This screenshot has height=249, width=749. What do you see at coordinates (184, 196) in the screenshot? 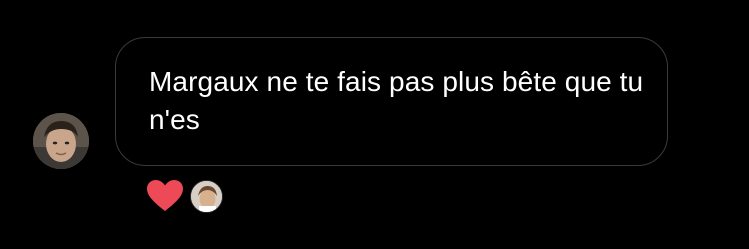
I see `message-reactions` at bounding box center [184, 196].